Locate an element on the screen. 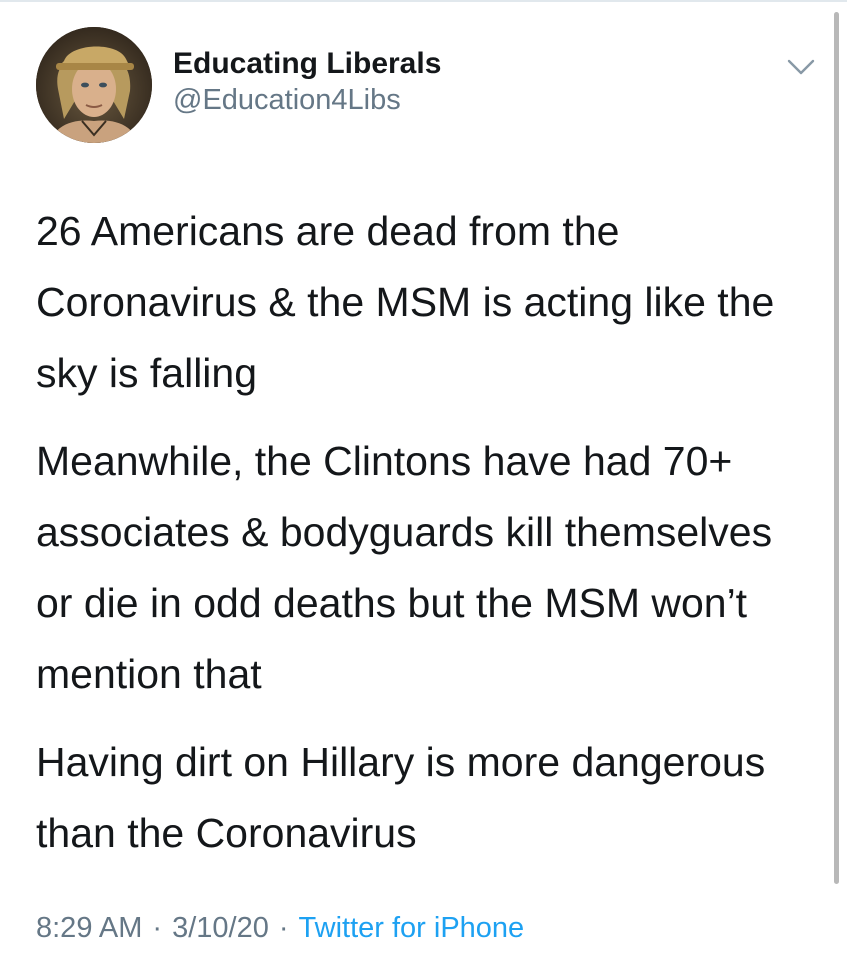 Image resolution: width=847 pixels, height=956 pixels. display-name: Educating Liberals is located at coordinates (307, 64).